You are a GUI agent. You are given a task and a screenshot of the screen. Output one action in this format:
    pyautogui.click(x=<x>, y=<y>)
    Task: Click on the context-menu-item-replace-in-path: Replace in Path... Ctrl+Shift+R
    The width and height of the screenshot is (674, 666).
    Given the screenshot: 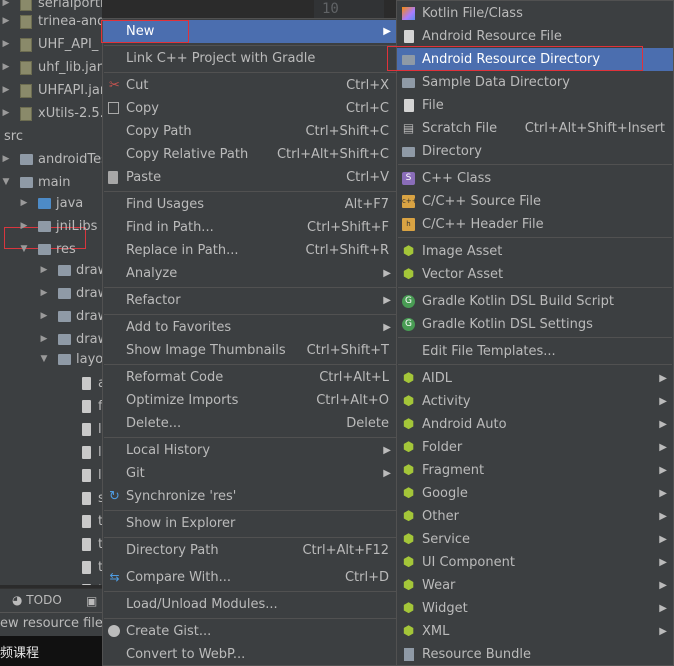 What is the action you would take?
    pyautogui.click(x=250, y=250)
    